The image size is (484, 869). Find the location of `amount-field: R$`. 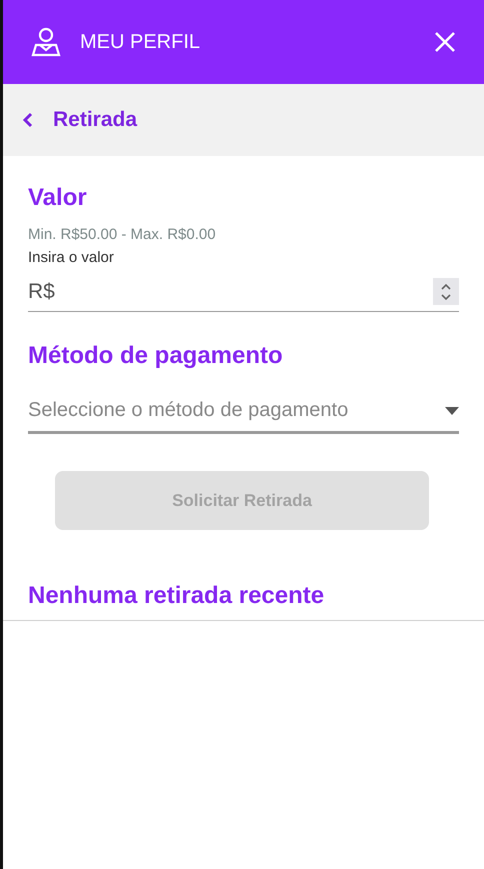

amount-field: R$ is located at coordinates (243, 292).